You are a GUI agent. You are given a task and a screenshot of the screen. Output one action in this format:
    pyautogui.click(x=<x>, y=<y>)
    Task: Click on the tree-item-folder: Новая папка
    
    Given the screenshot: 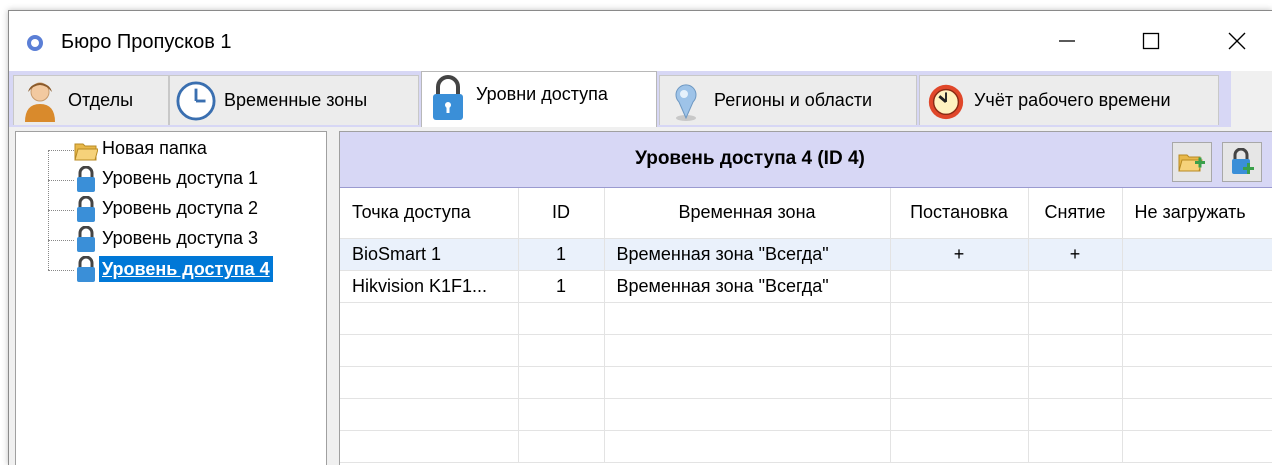 What is the action you would take?
    pyautogui.click(x=166, y=151)
    